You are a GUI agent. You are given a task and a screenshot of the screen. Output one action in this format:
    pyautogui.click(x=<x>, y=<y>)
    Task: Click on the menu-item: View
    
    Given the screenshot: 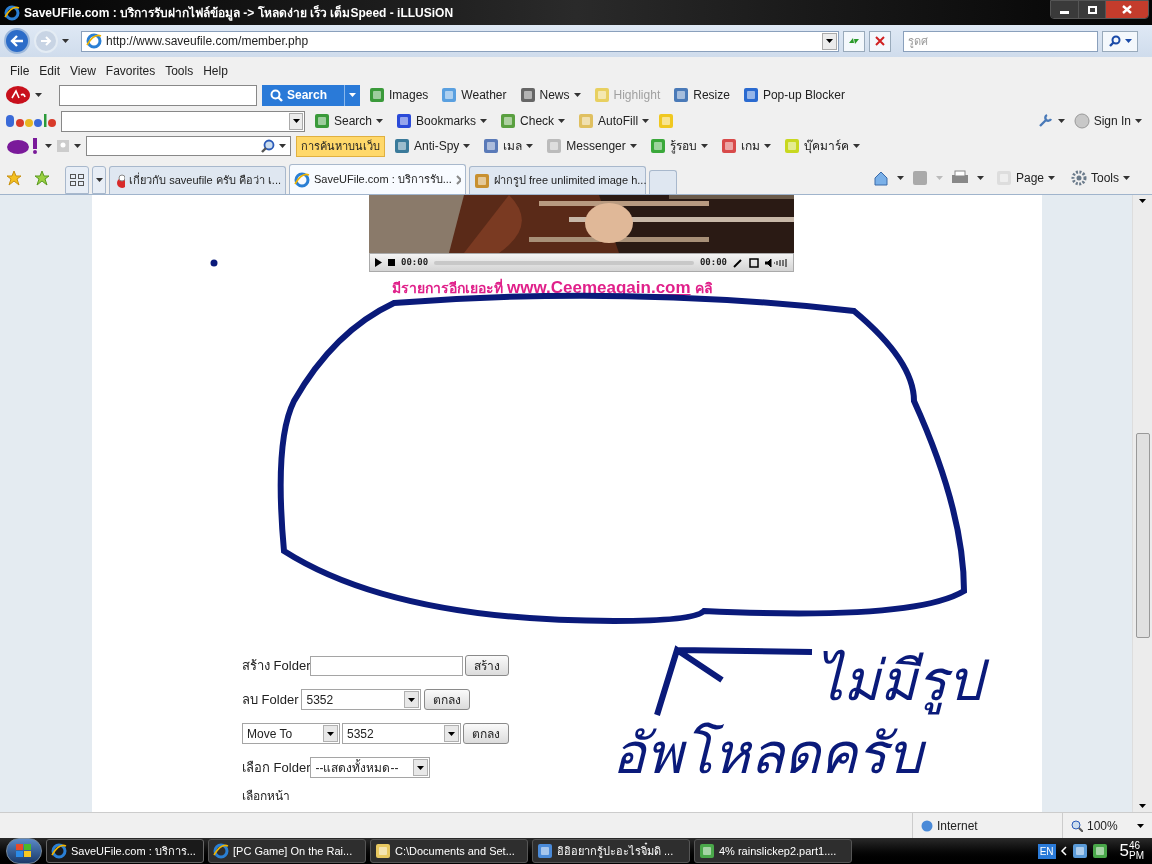 What is the action you would take?
    pyautogui.click(x=83, y=71)
    